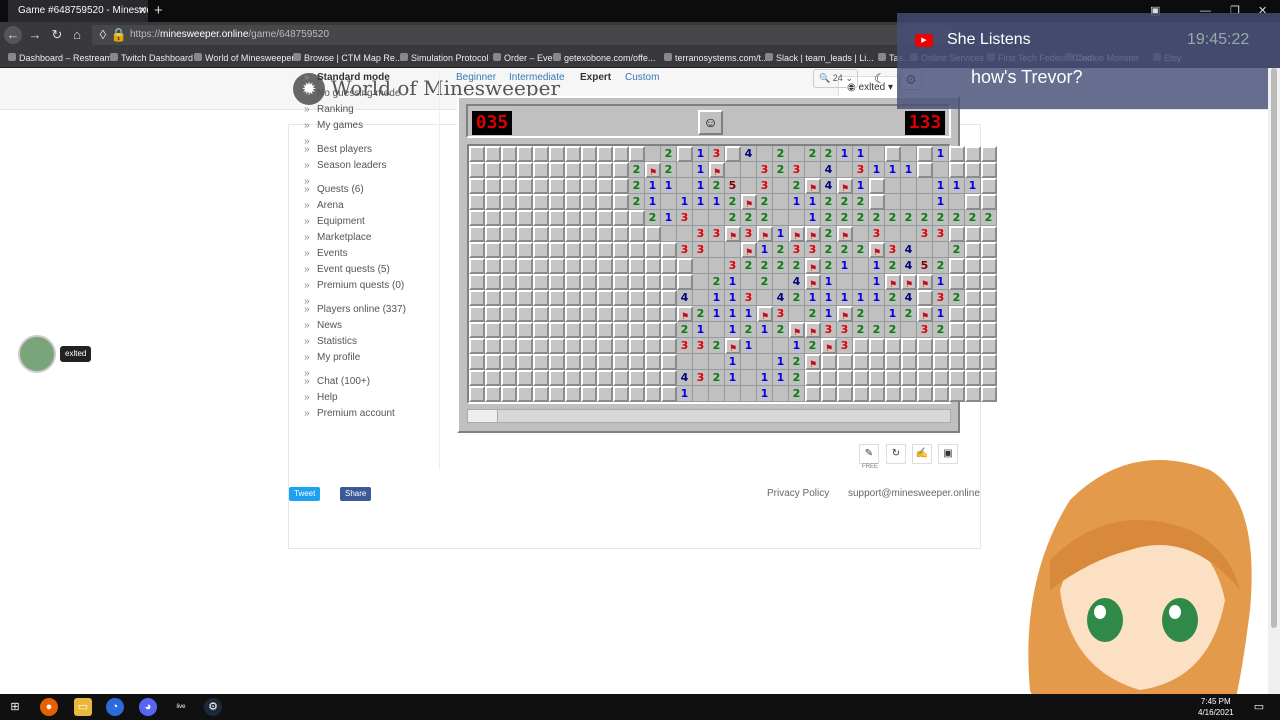 This screenshot has height=720, width=1280. Describe the element at coordinates (244, 58) in the screenshot. I see `bookmark-item: World of Minesweeper` at that location.